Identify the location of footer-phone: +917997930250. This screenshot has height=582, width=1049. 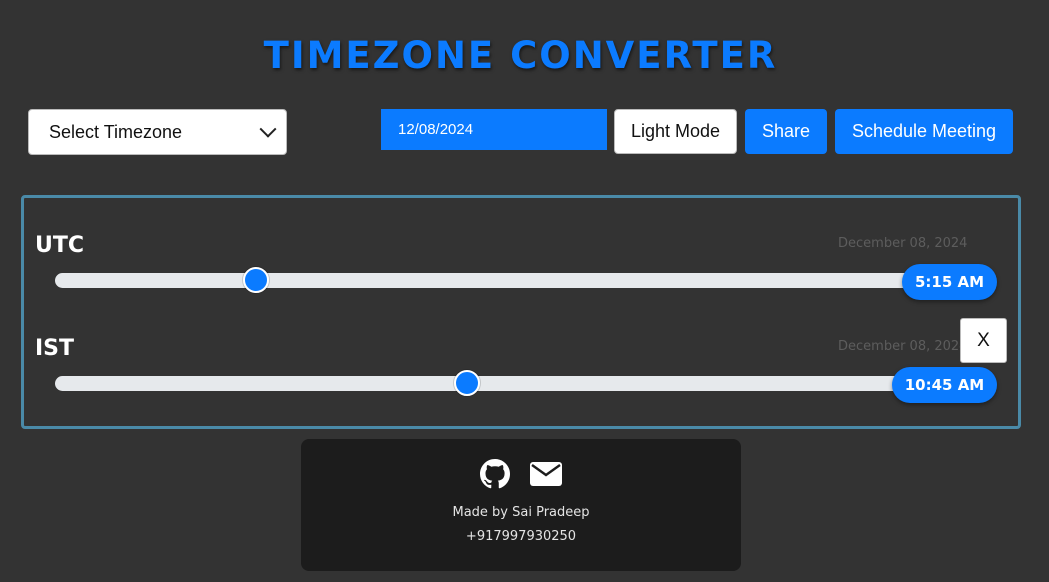
(521, 536).